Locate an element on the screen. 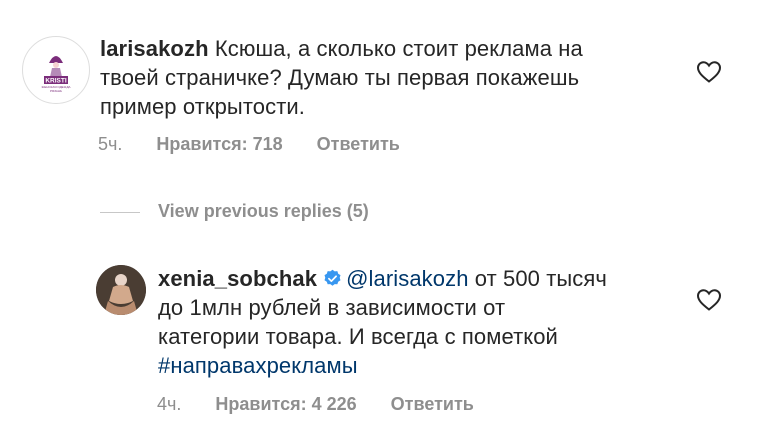  likes-count: Нравится: 4 226 is located at coordinates (285, 404).